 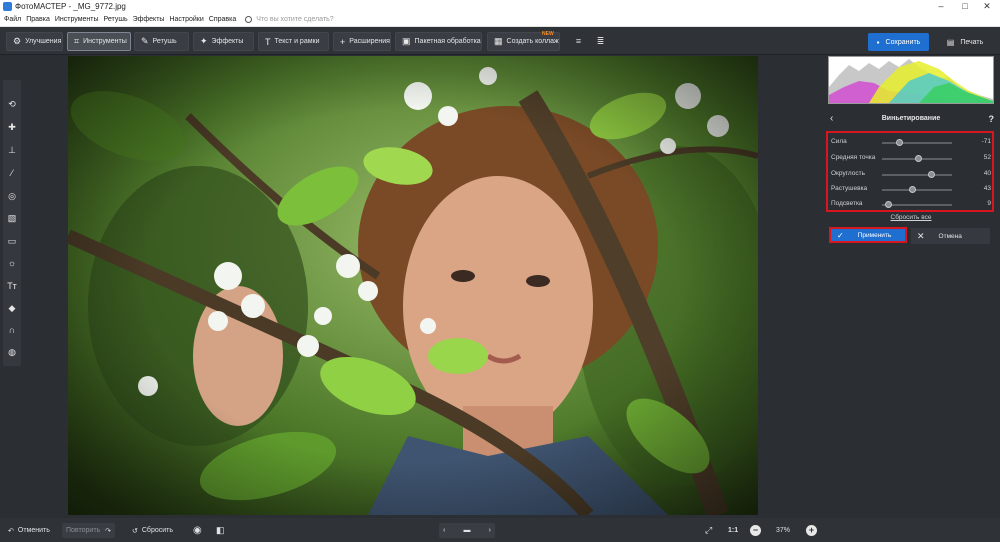 I want to click on save-label: Сохранить, so click(x=903, y=42).